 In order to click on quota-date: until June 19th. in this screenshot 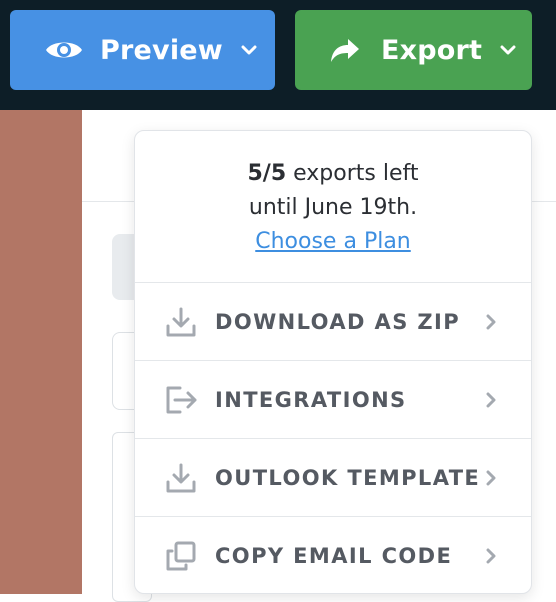, I will do `click(333, 207)`.